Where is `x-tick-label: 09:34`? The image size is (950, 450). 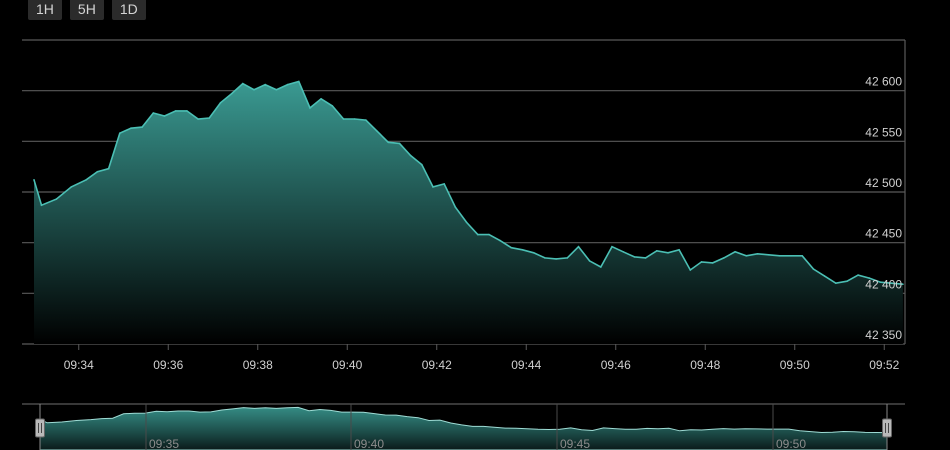 x-tick-label: 09:34 is located at coordinates (79, 365).